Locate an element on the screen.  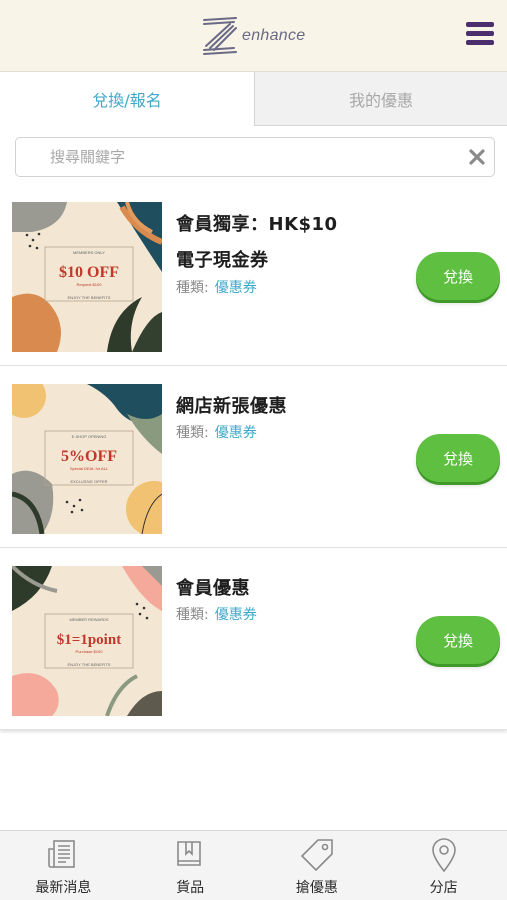
search-box is located at coordinates (255, 157).